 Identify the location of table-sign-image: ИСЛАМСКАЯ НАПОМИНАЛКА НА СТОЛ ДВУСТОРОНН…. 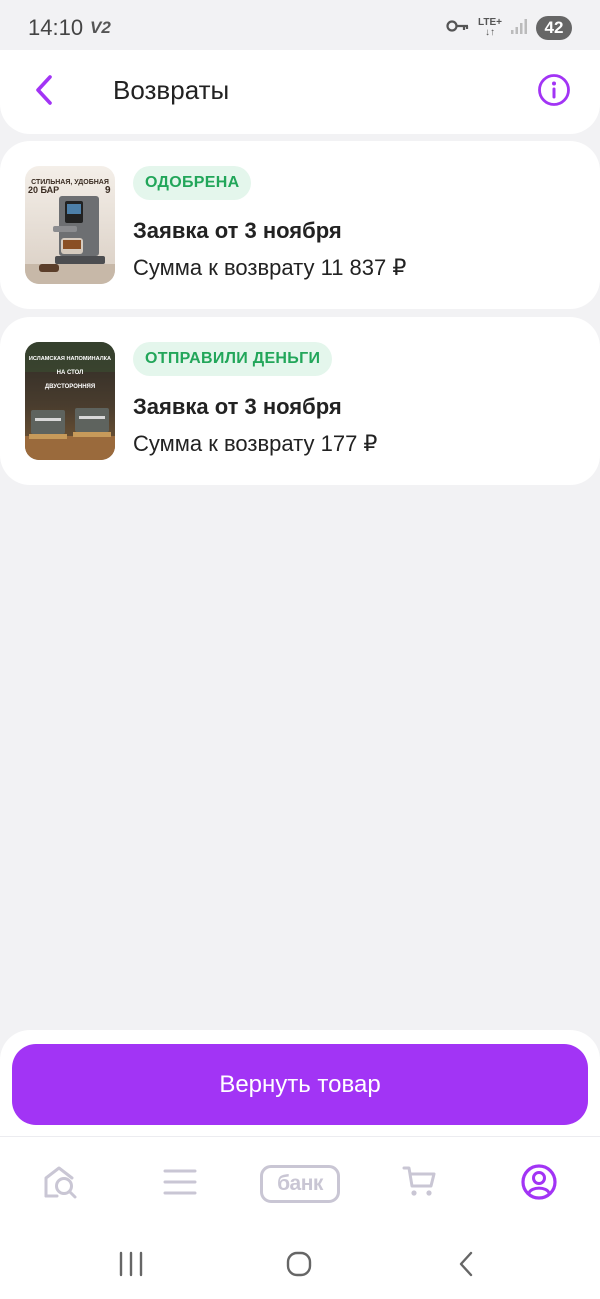
(70, 401).